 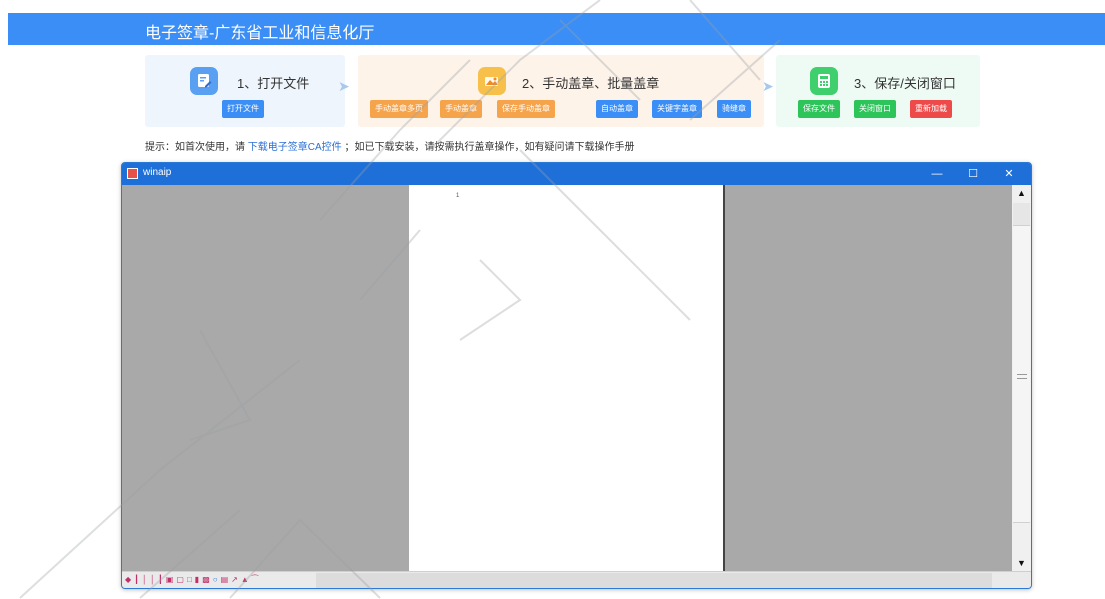 What do you see at coordinates (160, 580) in the screenshot?
I see `jump-page-icon: ┃` at bounding box center [160, 580].